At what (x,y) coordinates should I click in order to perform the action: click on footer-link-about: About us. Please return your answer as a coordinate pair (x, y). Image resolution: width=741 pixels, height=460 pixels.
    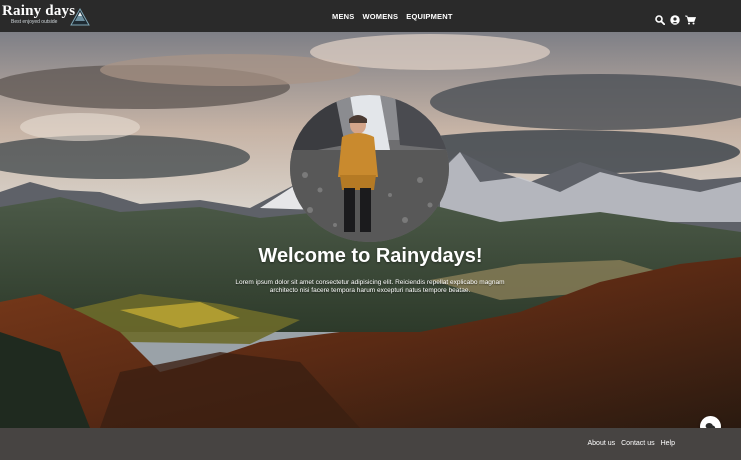
    Looking at the image, I should click on (601, 443).